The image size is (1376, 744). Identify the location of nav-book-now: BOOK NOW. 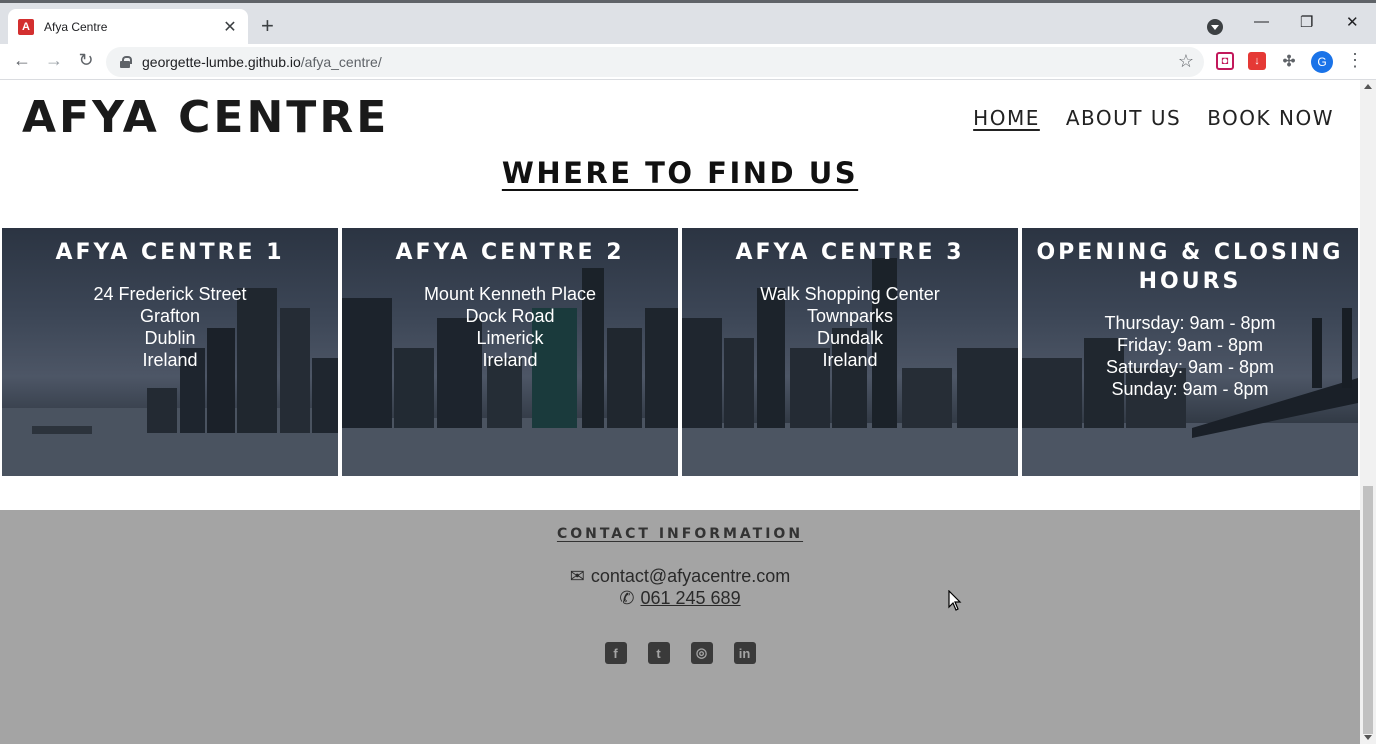
(1270, 118).